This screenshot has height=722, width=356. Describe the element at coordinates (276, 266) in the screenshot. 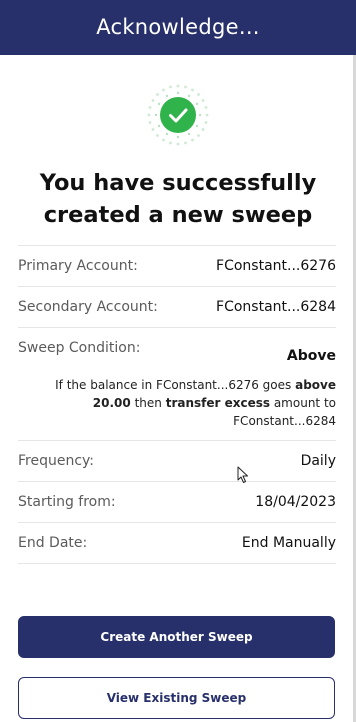

I see `primary-account-value: FConstant...6276` at that location.